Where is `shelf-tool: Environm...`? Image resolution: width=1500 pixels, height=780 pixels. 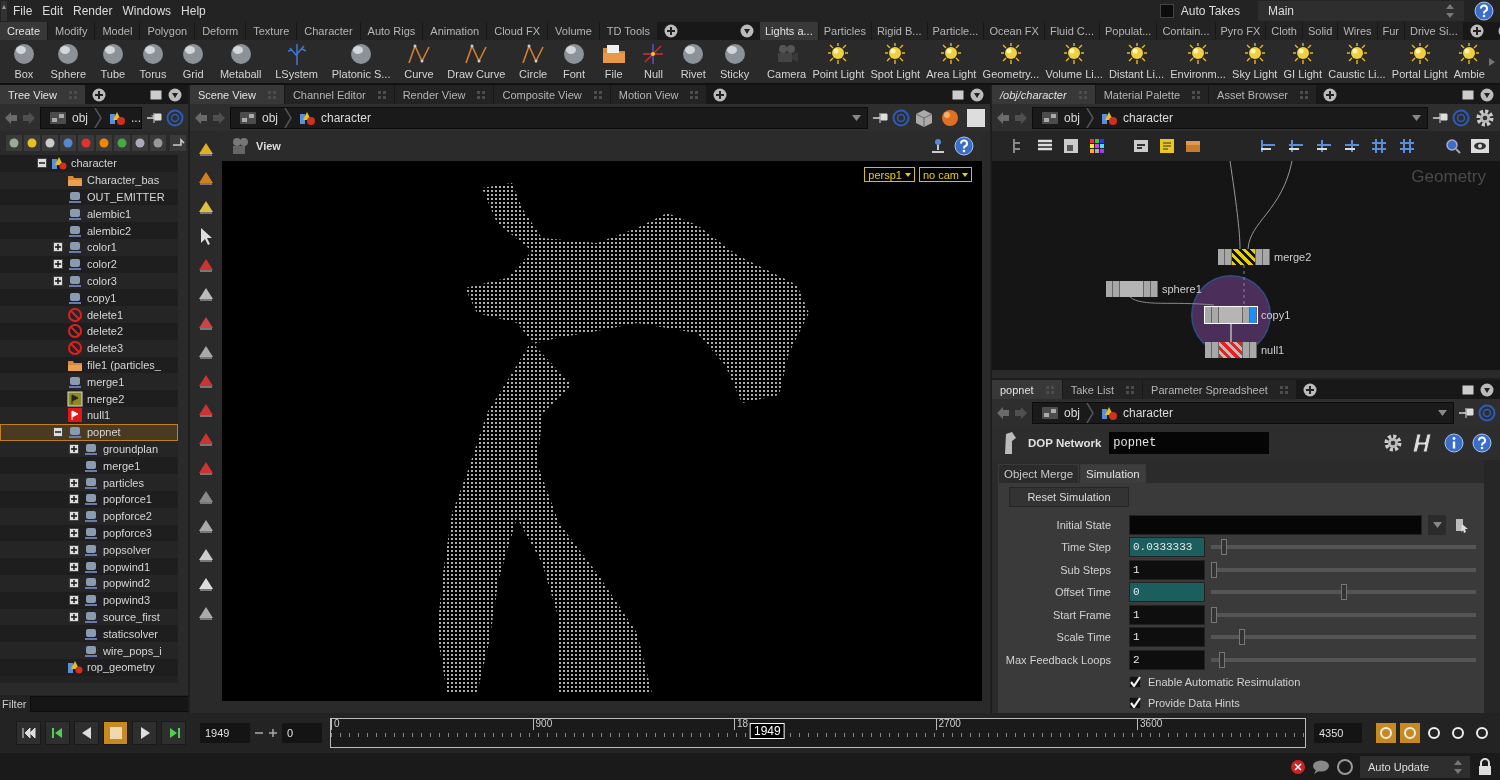
shelf-tool: Environm... is located at coordinates (1198, 61).